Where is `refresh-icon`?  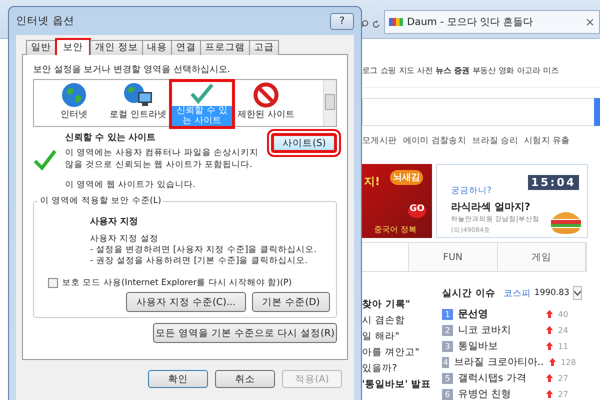
refresh-icon is located at coordinates (376, 24).